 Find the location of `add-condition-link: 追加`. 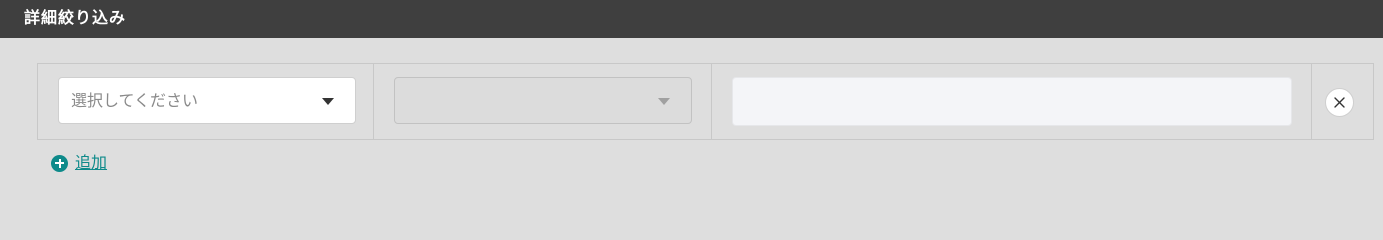

add-condition-link: 追加 is located at coordinates (79, 163).